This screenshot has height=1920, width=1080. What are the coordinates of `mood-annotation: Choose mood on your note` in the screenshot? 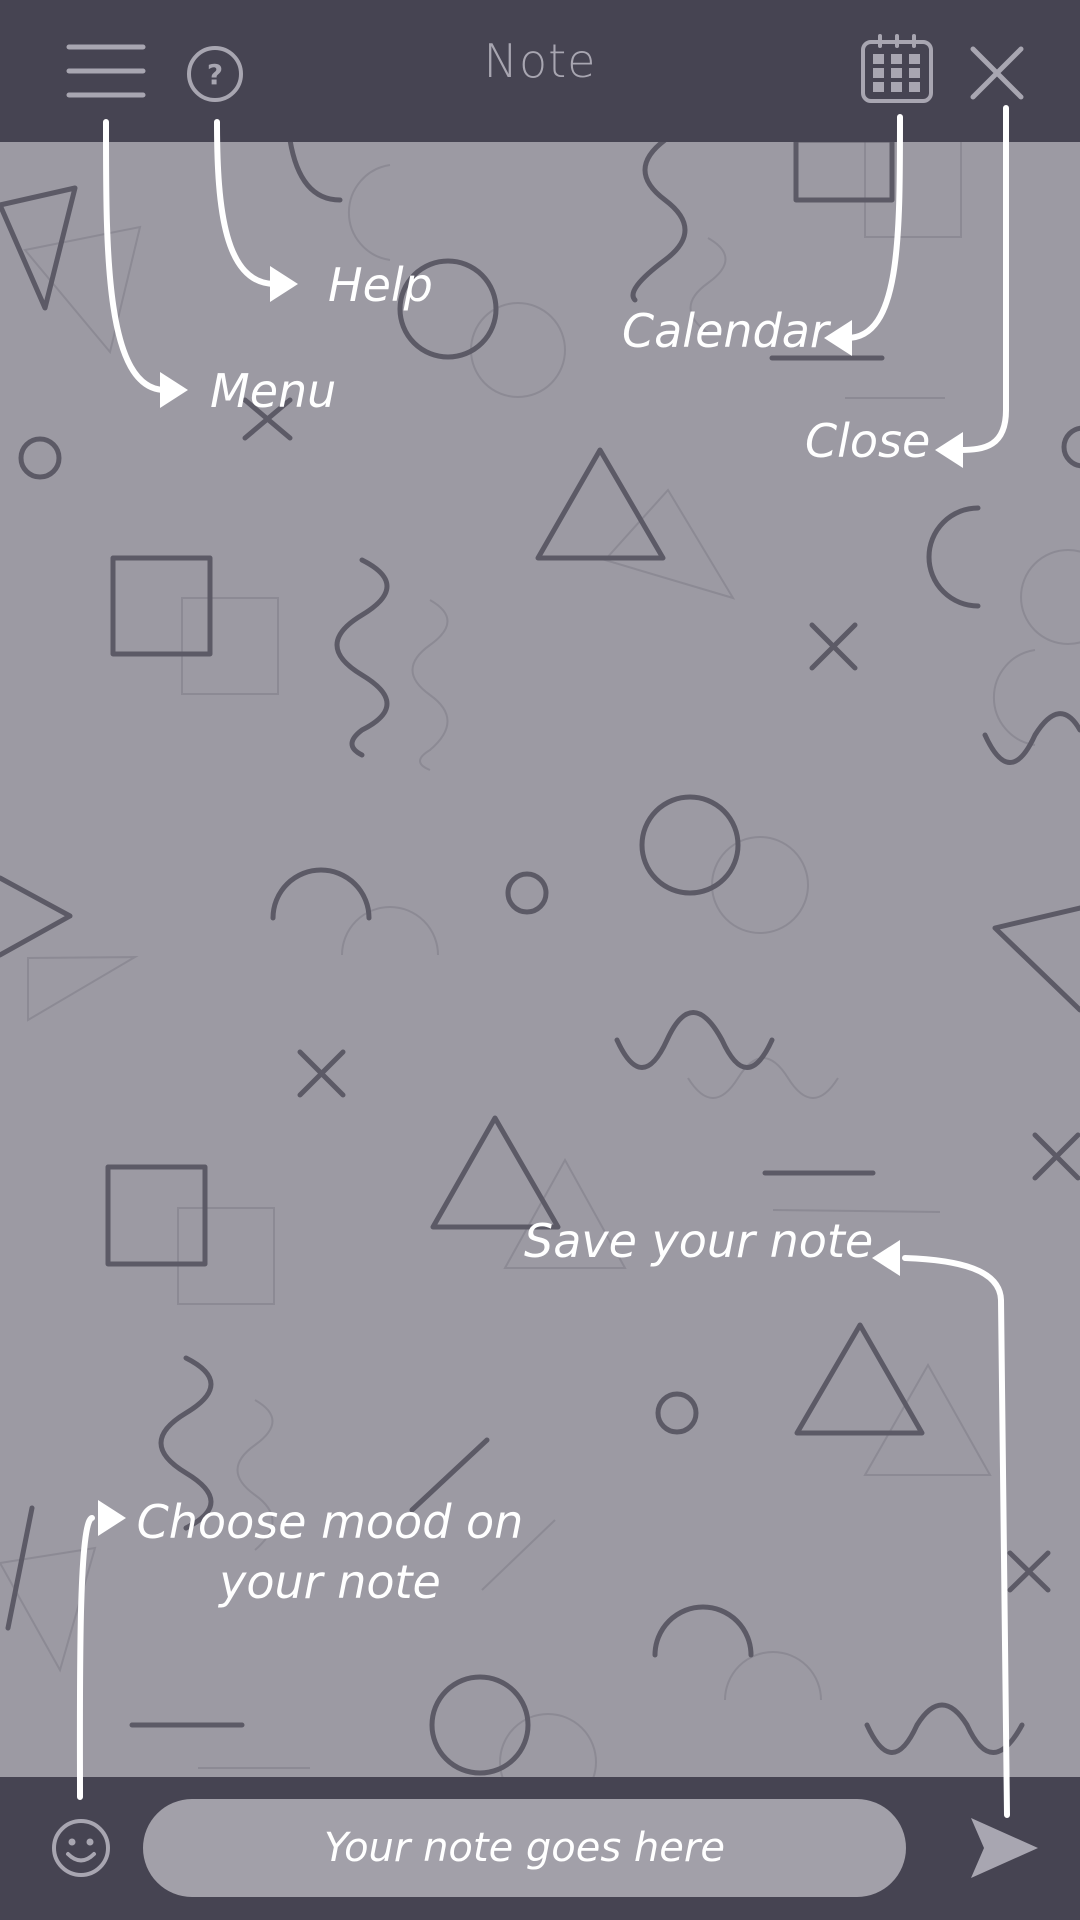 It's located at (330, 1552).